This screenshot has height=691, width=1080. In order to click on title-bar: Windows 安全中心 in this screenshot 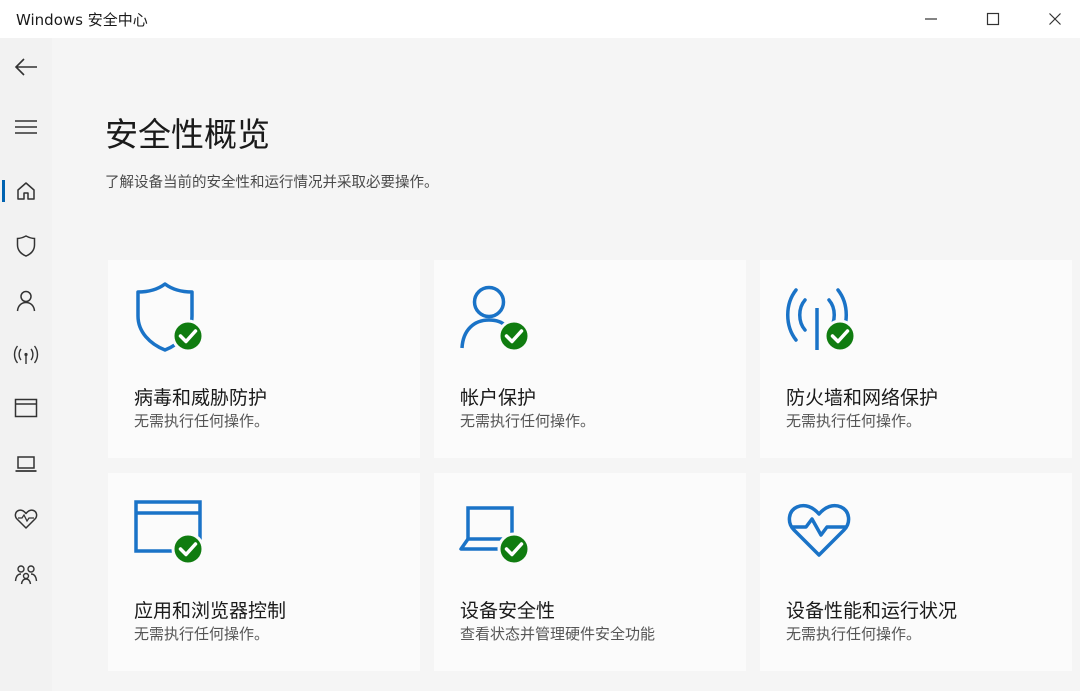, I will do `click(540, 19)`.